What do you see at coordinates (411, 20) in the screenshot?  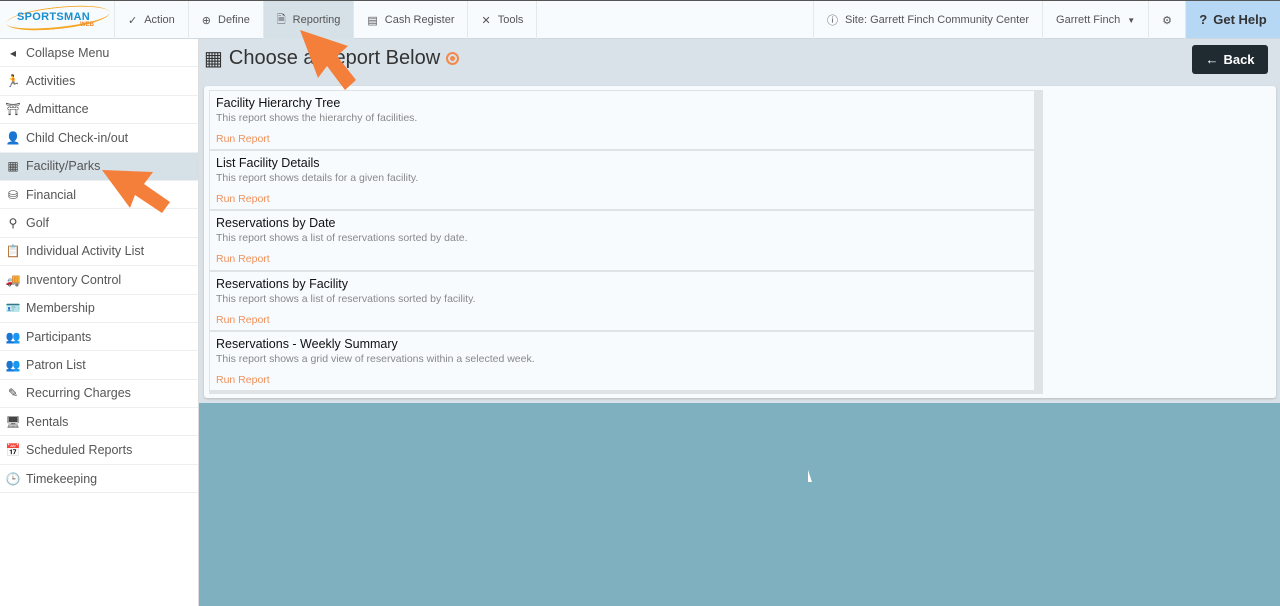 I see `nav-cash-register: ▤ Cash Register` at bounding box center [411, 20].